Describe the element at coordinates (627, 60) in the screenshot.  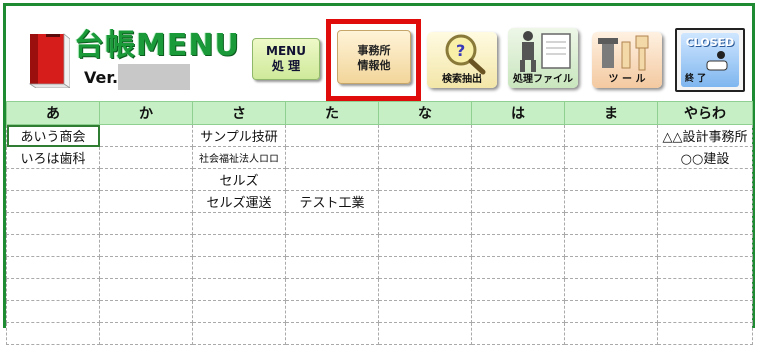
I see `tool-button: ツ ー ル` at that location.